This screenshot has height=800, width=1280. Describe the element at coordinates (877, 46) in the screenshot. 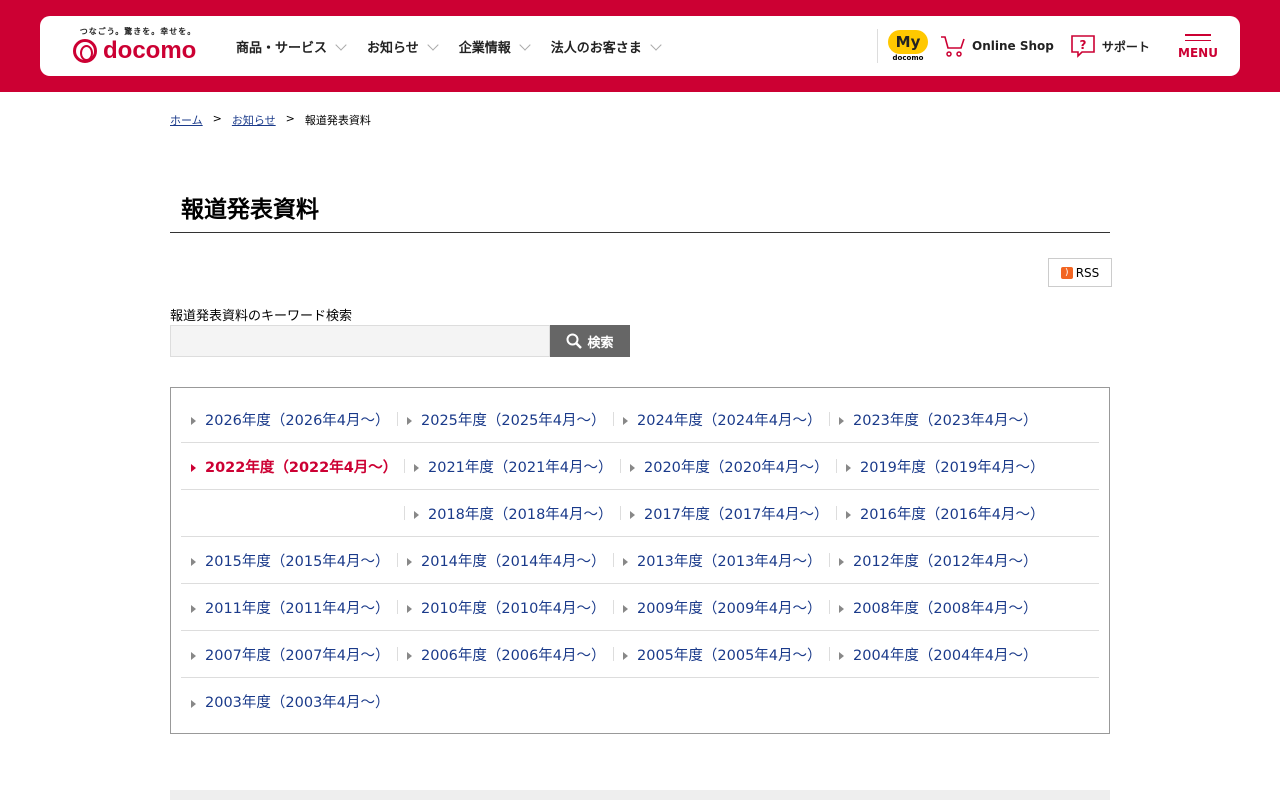

I see `divider` at that location.